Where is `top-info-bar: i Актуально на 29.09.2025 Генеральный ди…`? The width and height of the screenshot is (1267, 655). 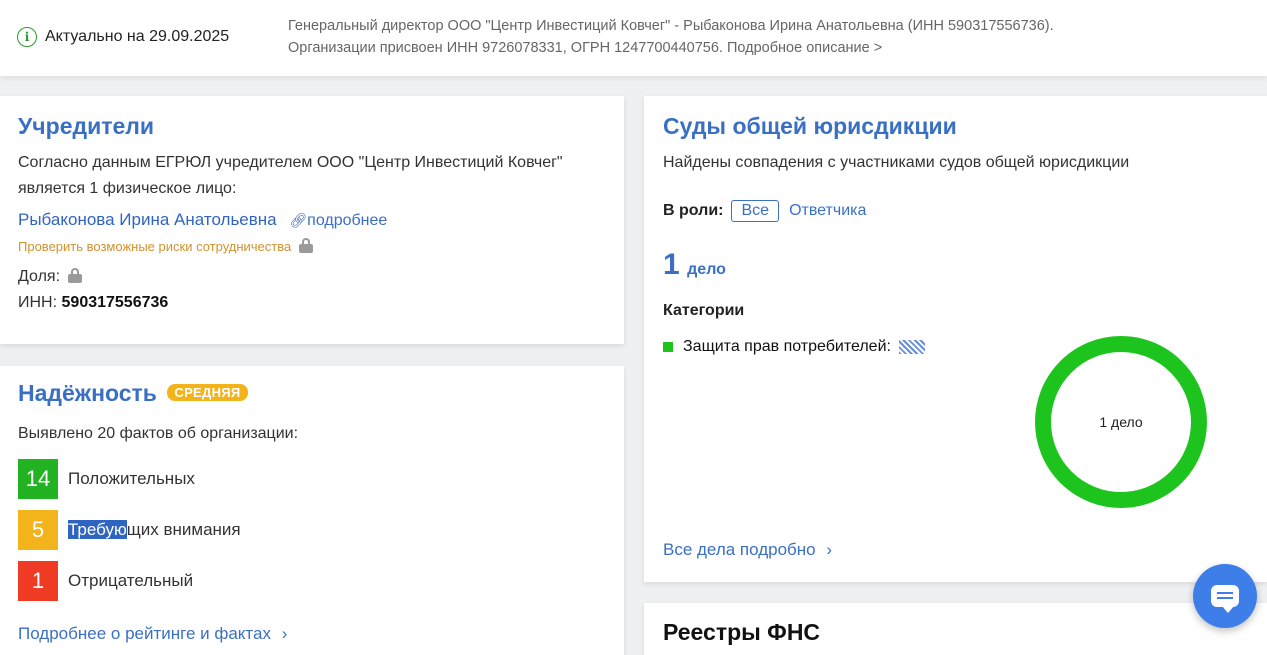 top-info-bar: i Актуально на 29.09.2025 Генеральный ди… is located at coordinates (633, 38).